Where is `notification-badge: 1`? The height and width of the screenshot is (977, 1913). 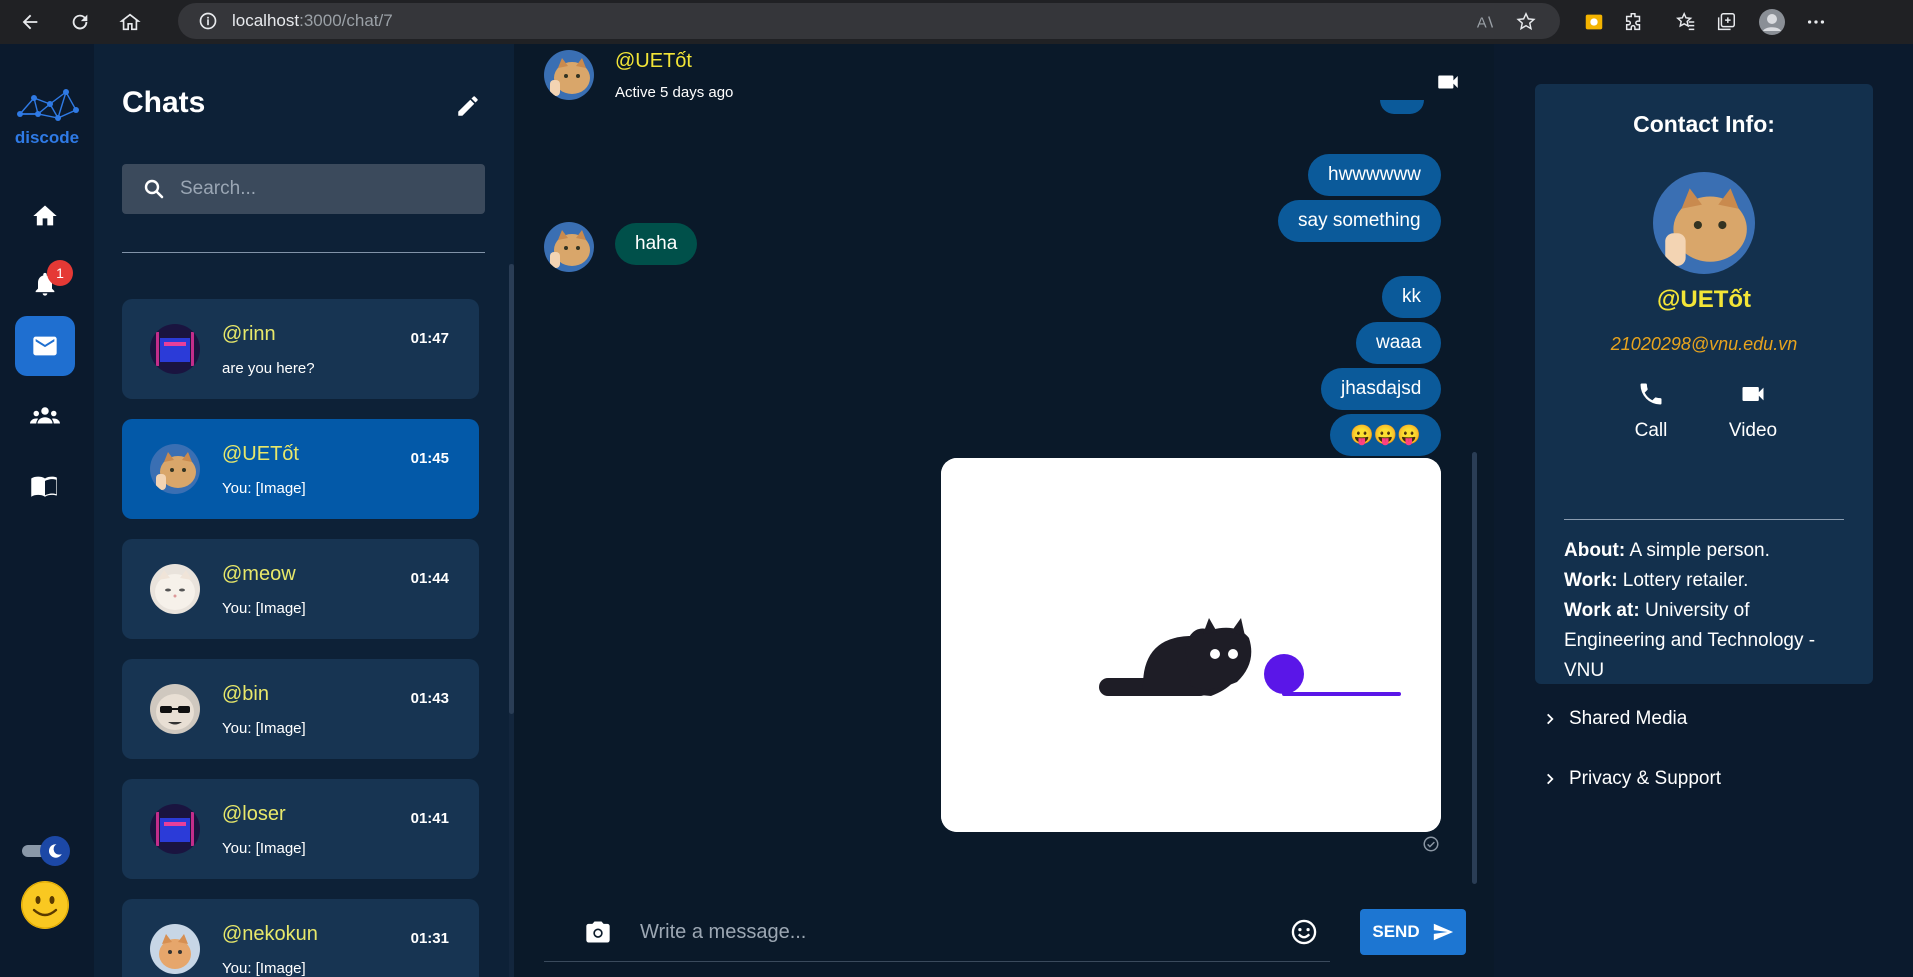 notification-badge: 1 is located at coordinates (60, 273).